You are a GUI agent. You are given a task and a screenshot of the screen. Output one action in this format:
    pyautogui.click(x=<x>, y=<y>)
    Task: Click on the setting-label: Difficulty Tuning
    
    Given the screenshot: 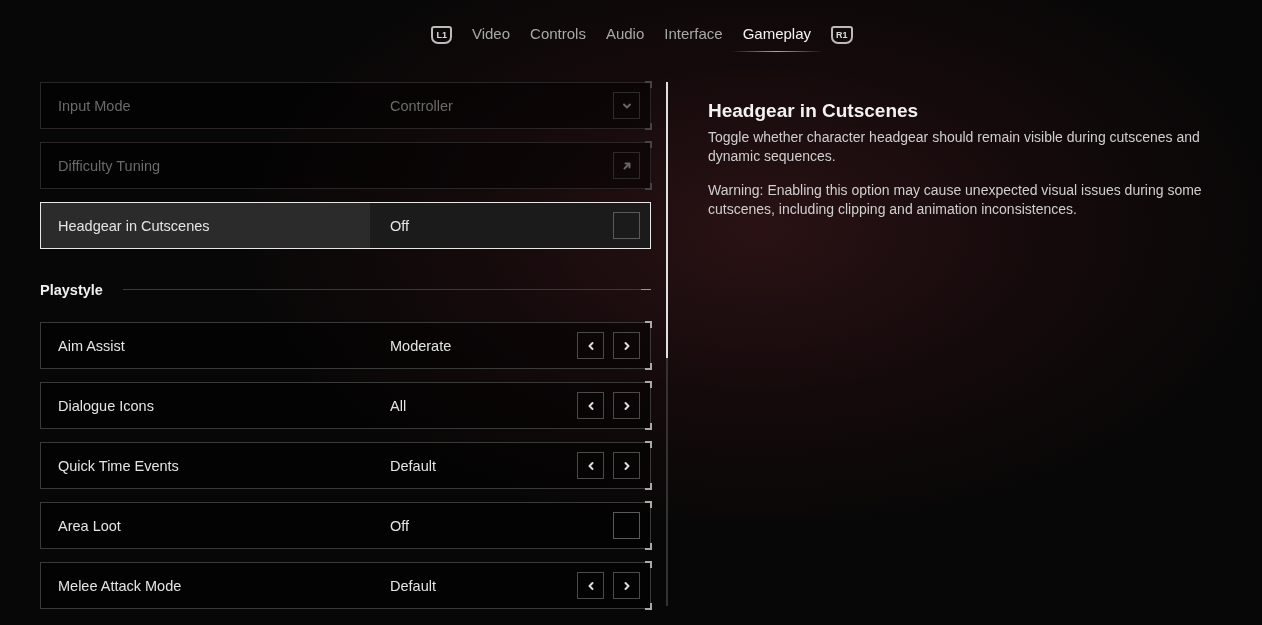 What is the action you would take?
    pyautogui.click(x=109, y=165)
    